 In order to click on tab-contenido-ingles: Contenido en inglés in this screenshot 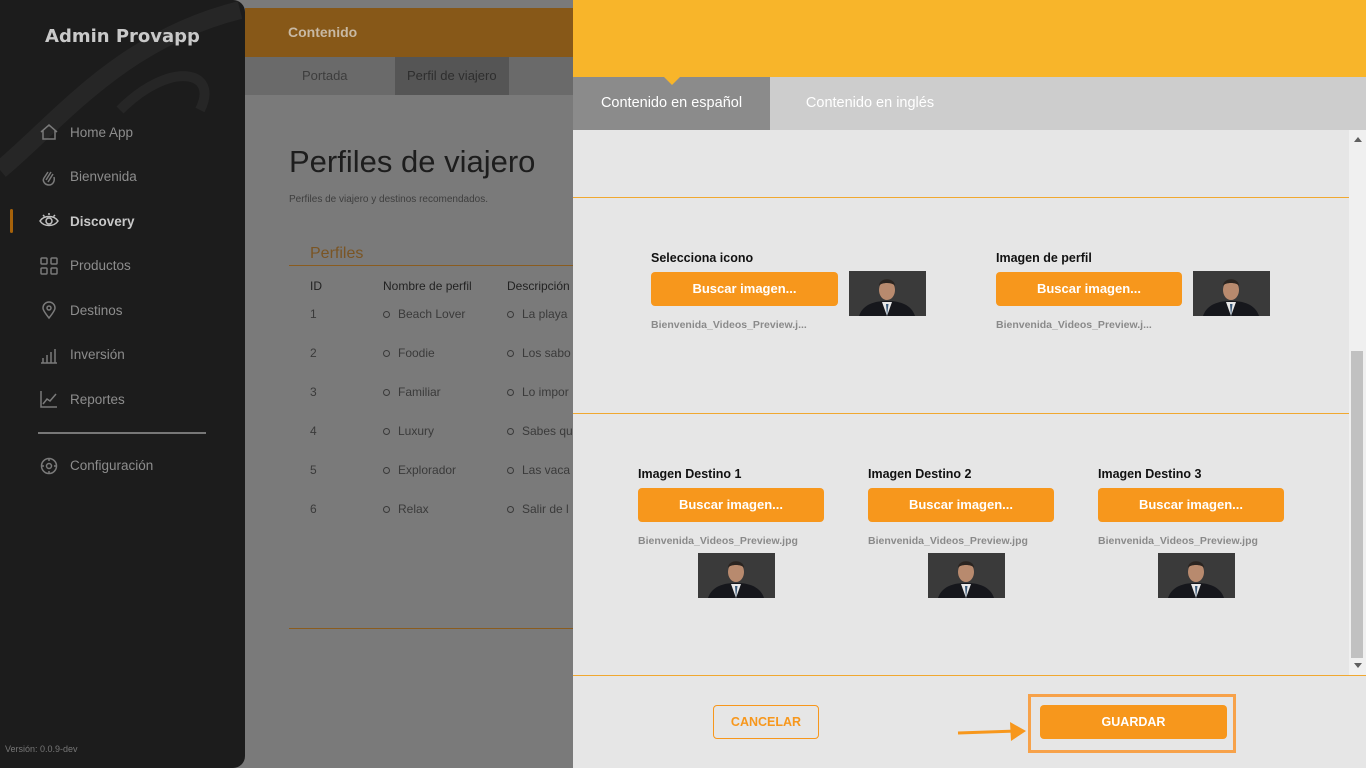, I will do `click(870, 103)`.